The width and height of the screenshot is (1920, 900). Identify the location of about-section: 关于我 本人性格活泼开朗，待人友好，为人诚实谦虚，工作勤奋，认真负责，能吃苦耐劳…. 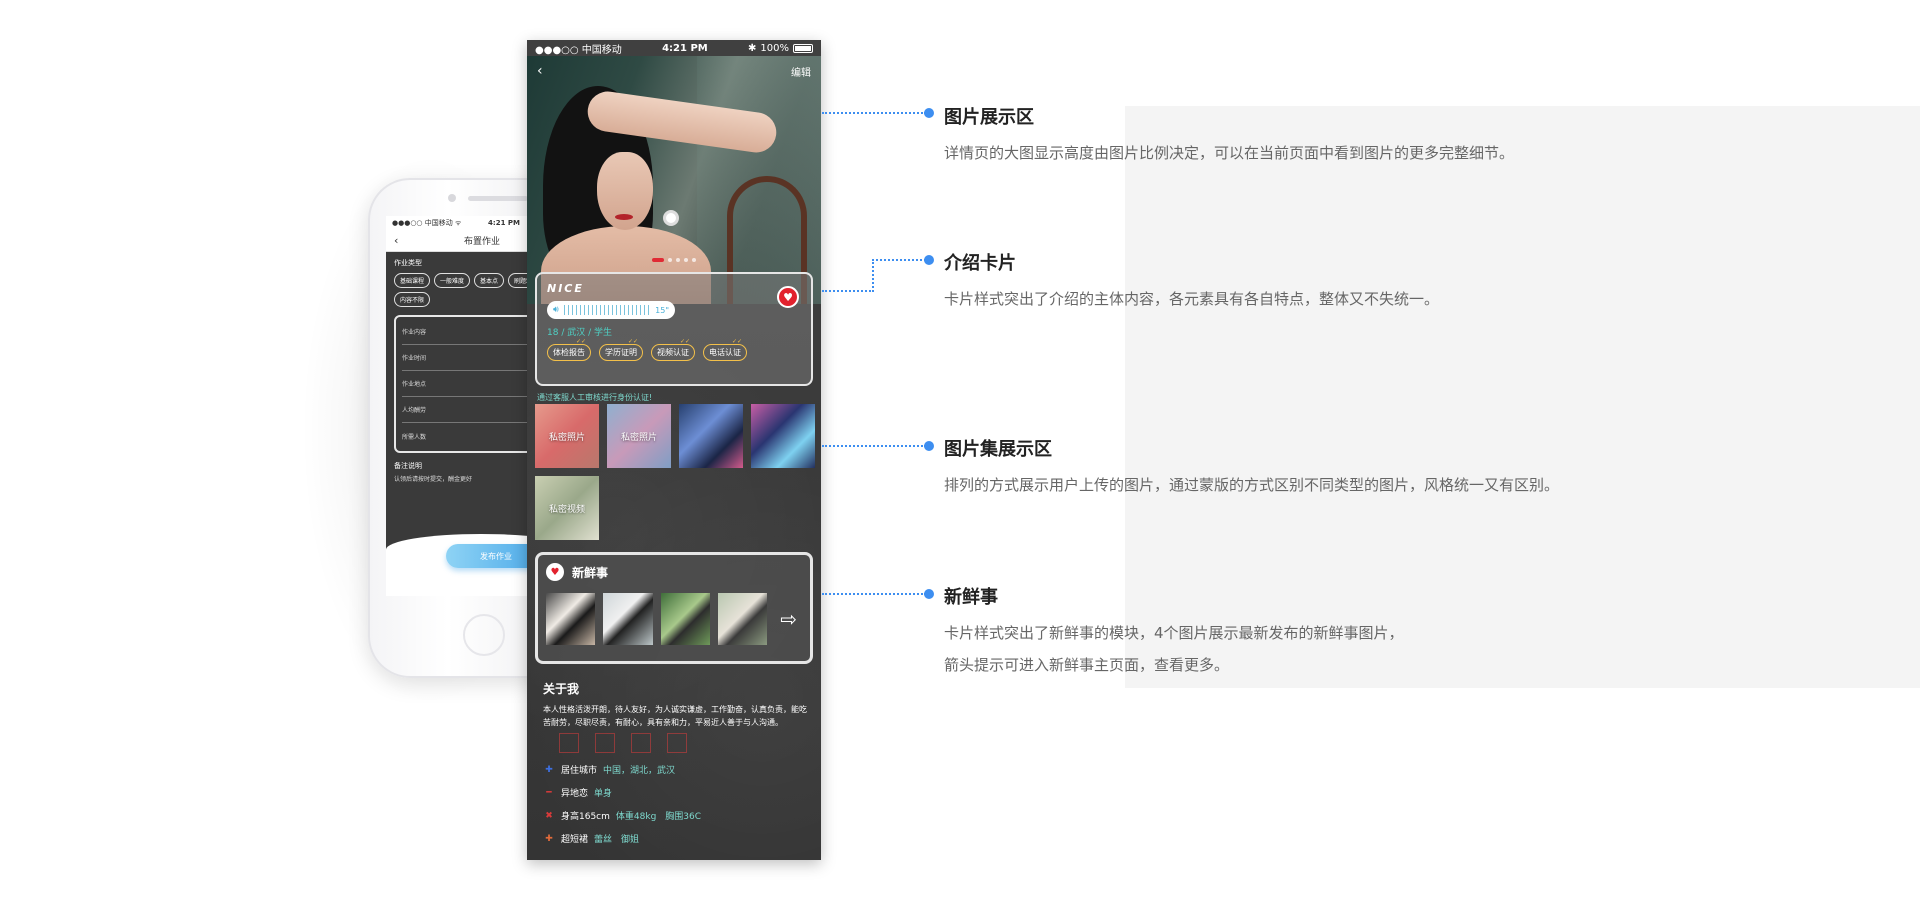
(677, 762).